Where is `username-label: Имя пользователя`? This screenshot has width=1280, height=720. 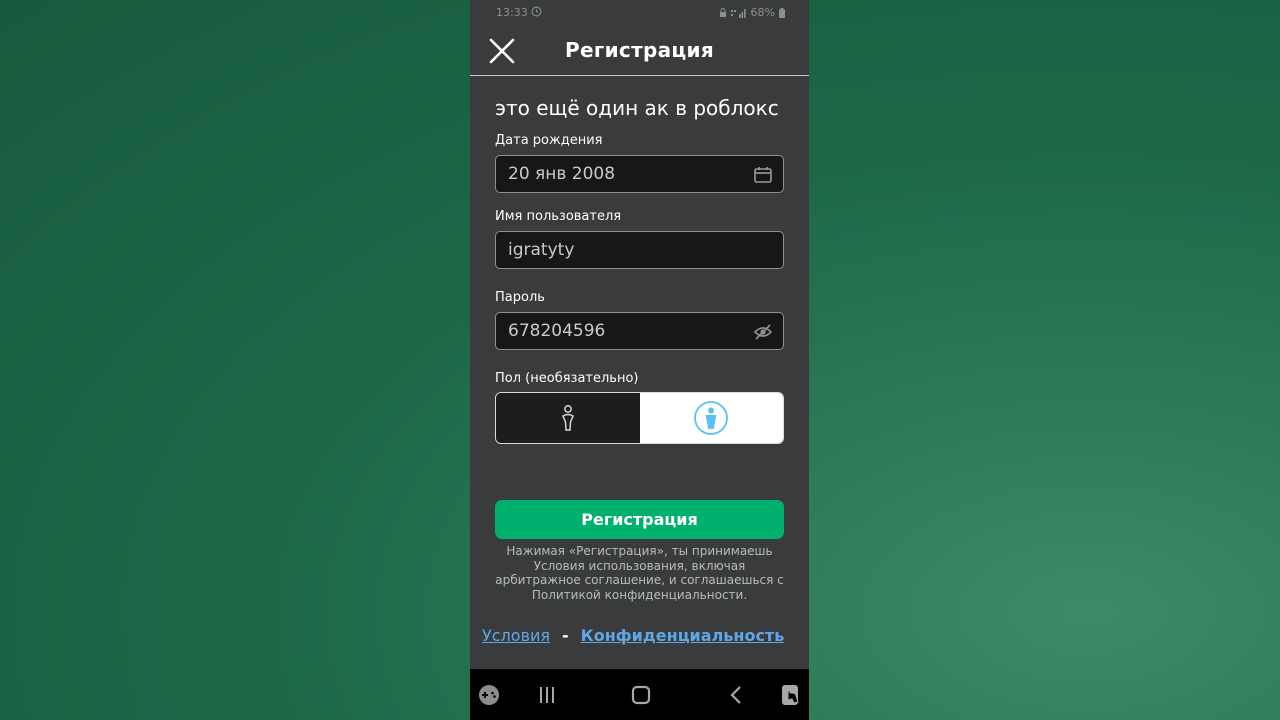 username-label: Имя пользователя is located at coordinates (558, 216).